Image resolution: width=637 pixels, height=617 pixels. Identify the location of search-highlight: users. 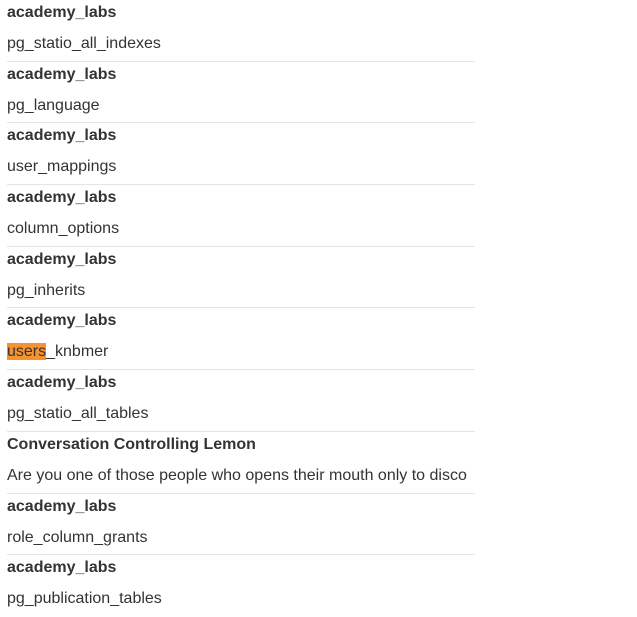
(27, 352).